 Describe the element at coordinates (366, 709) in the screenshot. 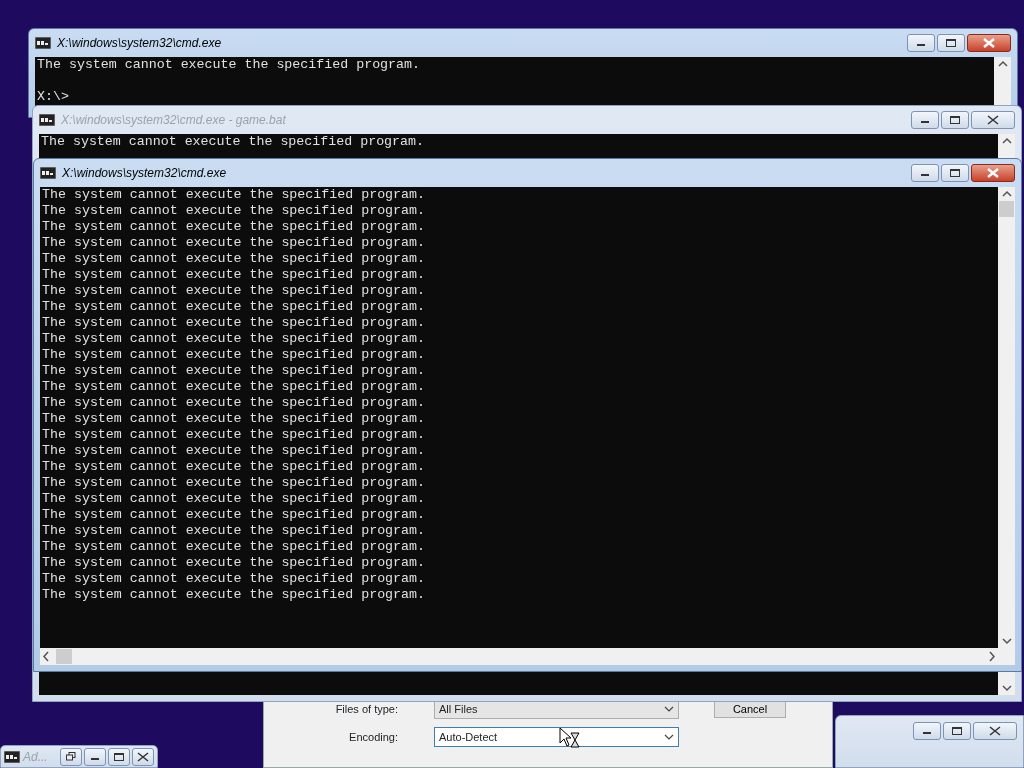

I see `field-label: Files of type:` at that location.